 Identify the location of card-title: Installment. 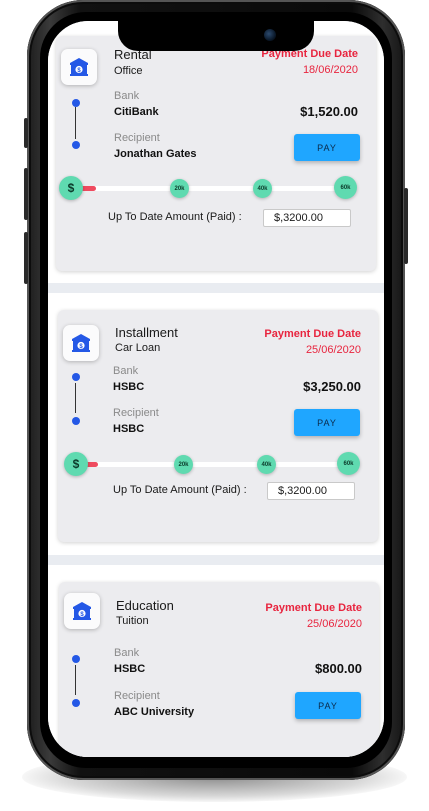
(146, 332).